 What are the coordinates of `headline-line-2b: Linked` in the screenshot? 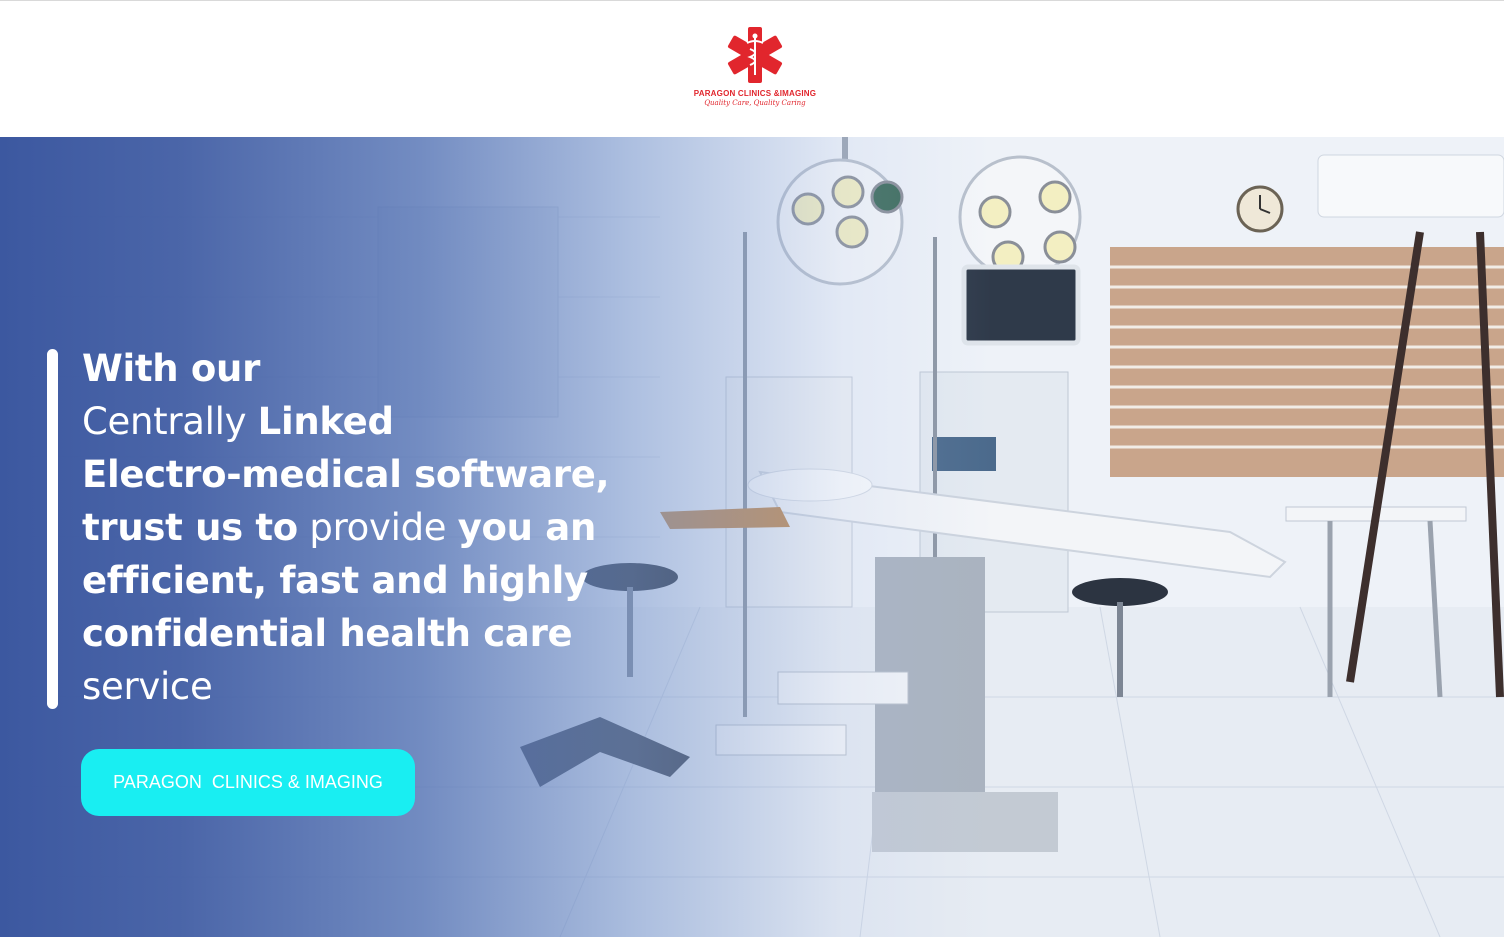 It's located at (325, 421).